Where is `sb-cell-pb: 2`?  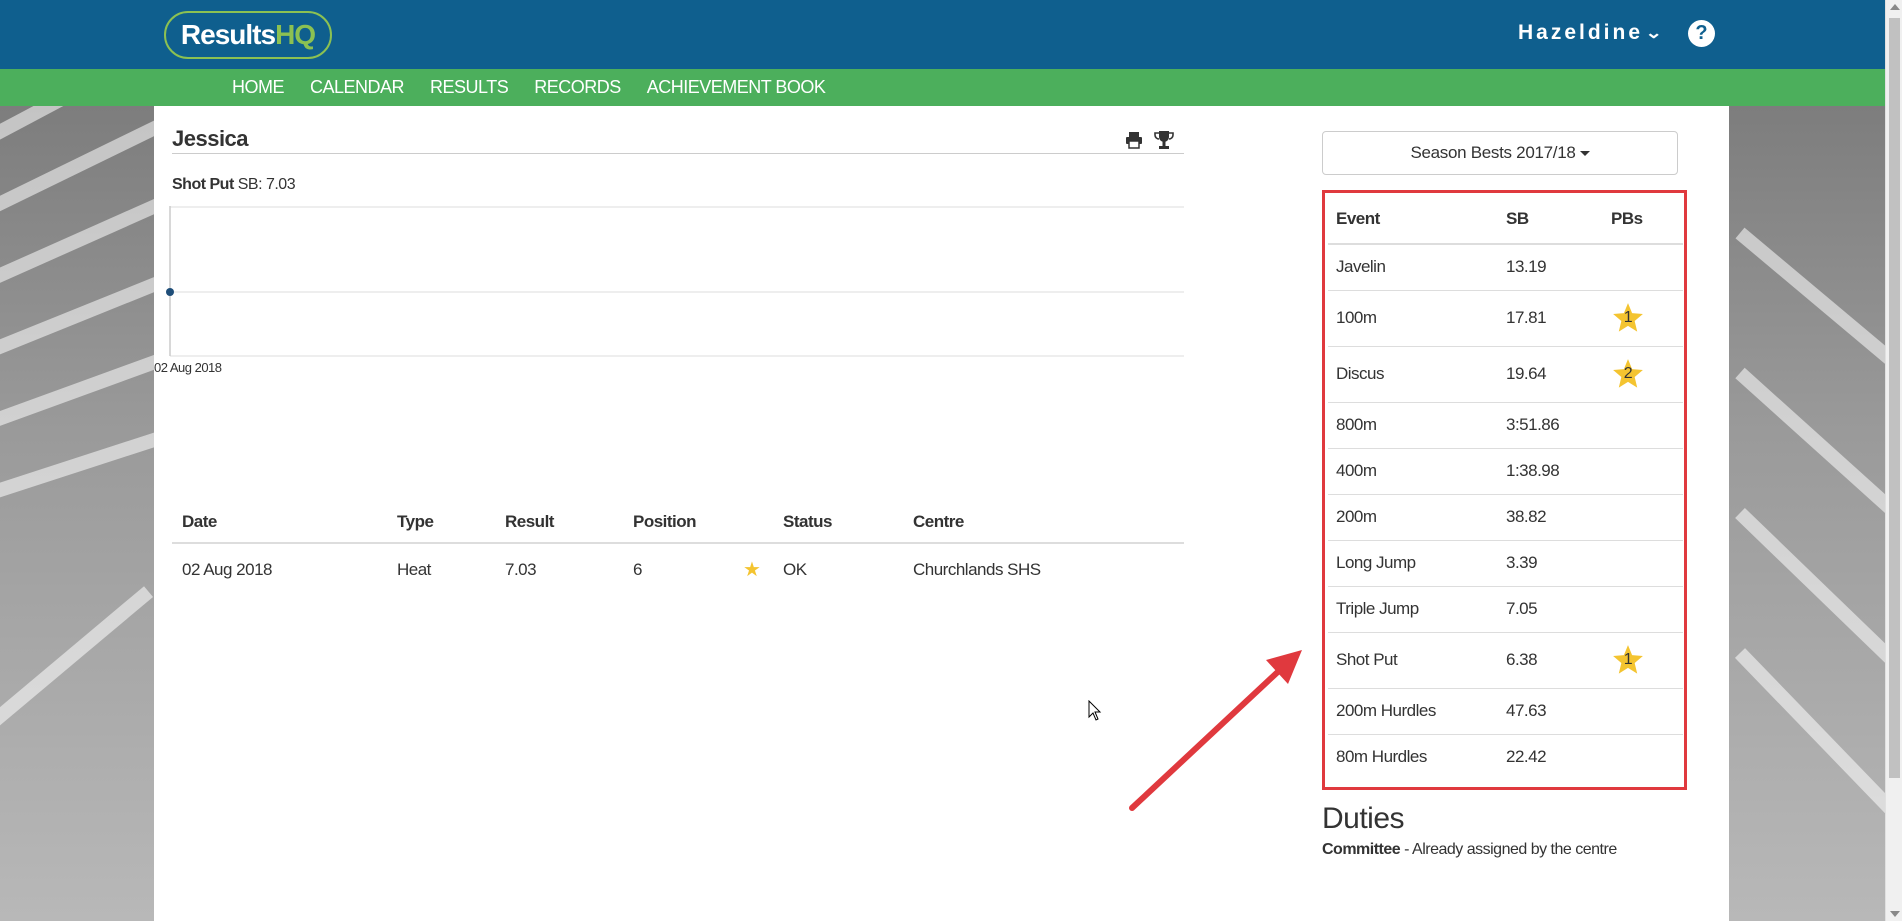
sb-cell-pb: 2 is located at coordinates (1643, 373).